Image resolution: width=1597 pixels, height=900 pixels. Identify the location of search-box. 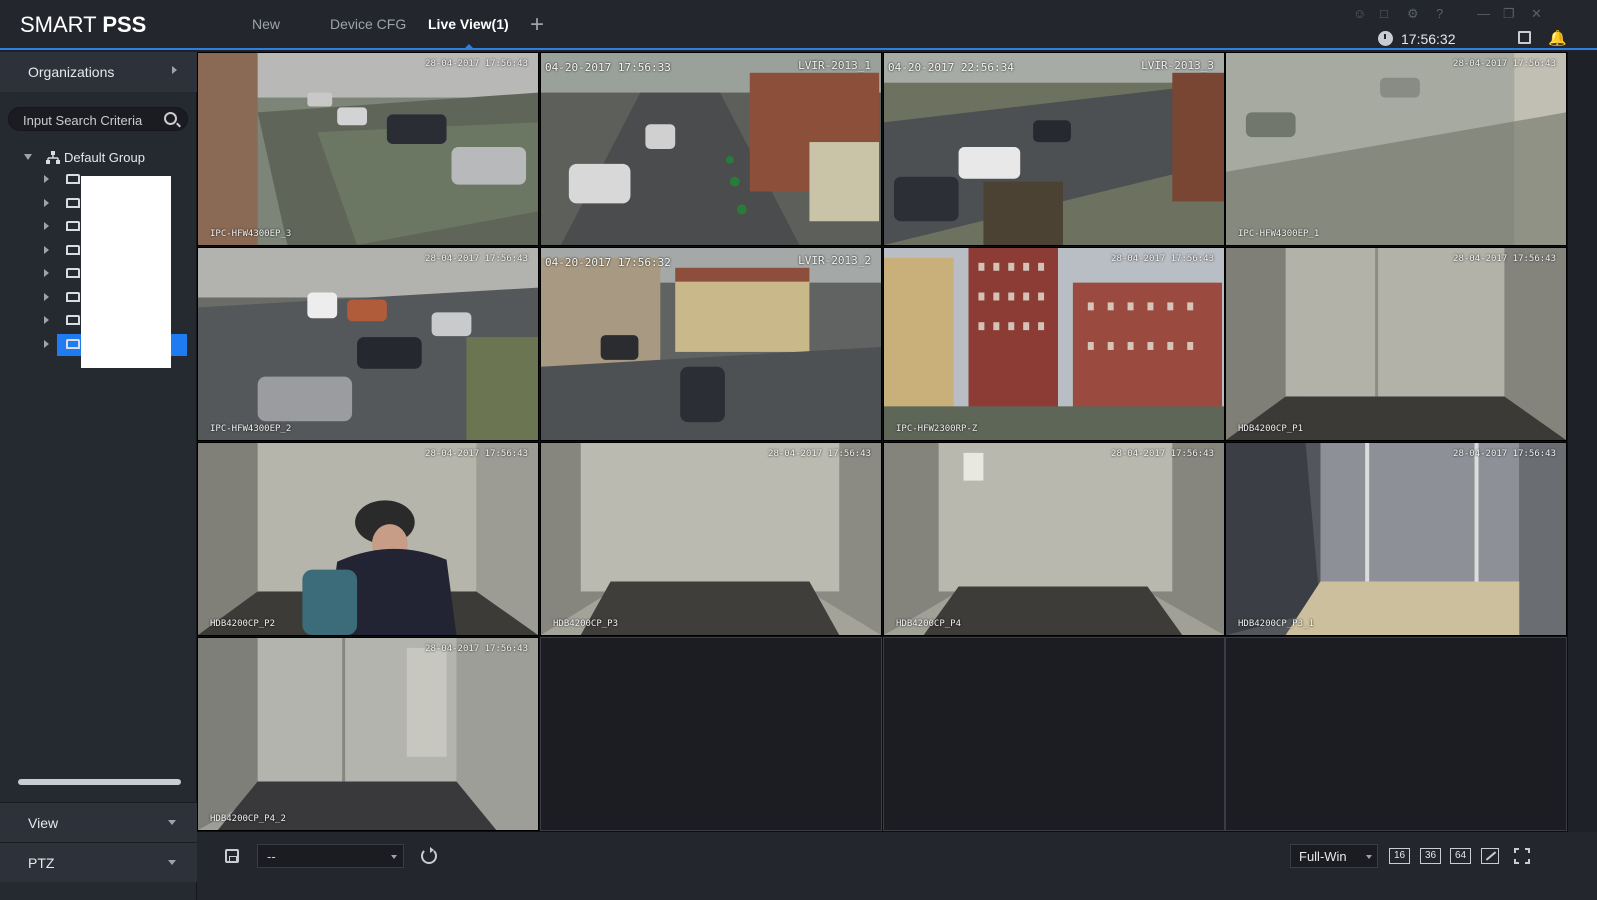
(98, 119).